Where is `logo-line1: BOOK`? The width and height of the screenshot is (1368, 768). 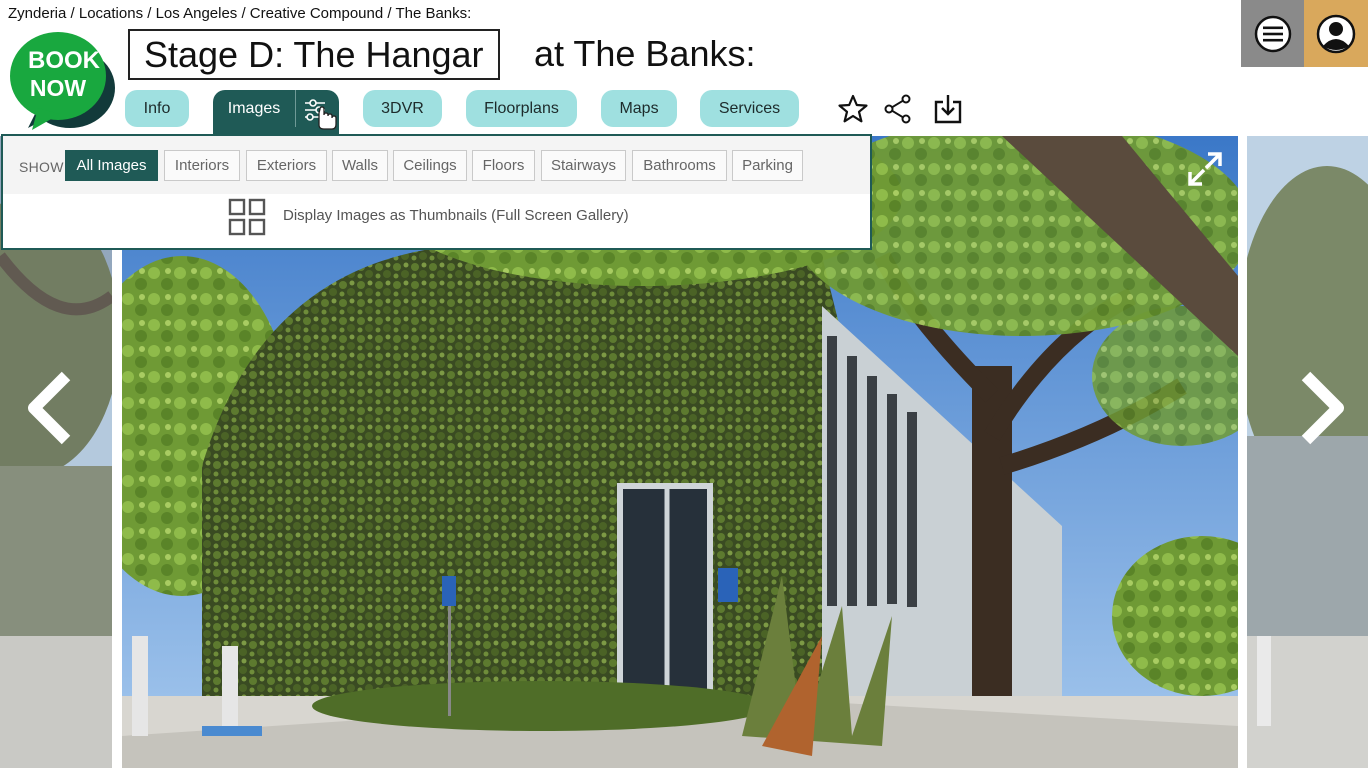
logo-line1: BOOK is located at coordinates (64, 60).